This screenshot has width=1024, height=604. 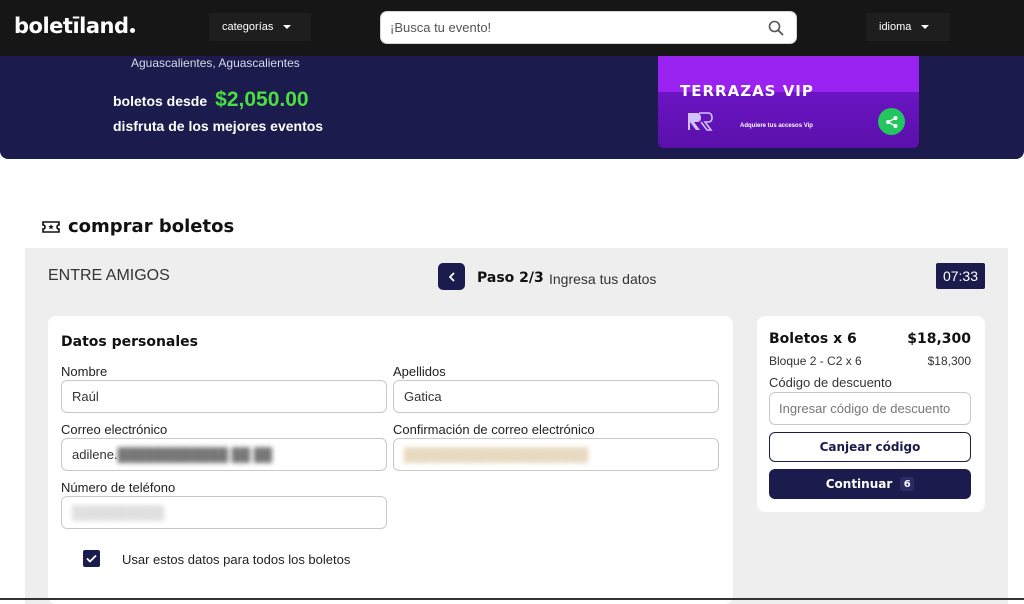 I want to click on banner-logo-icon, so click(x=700, y=121).